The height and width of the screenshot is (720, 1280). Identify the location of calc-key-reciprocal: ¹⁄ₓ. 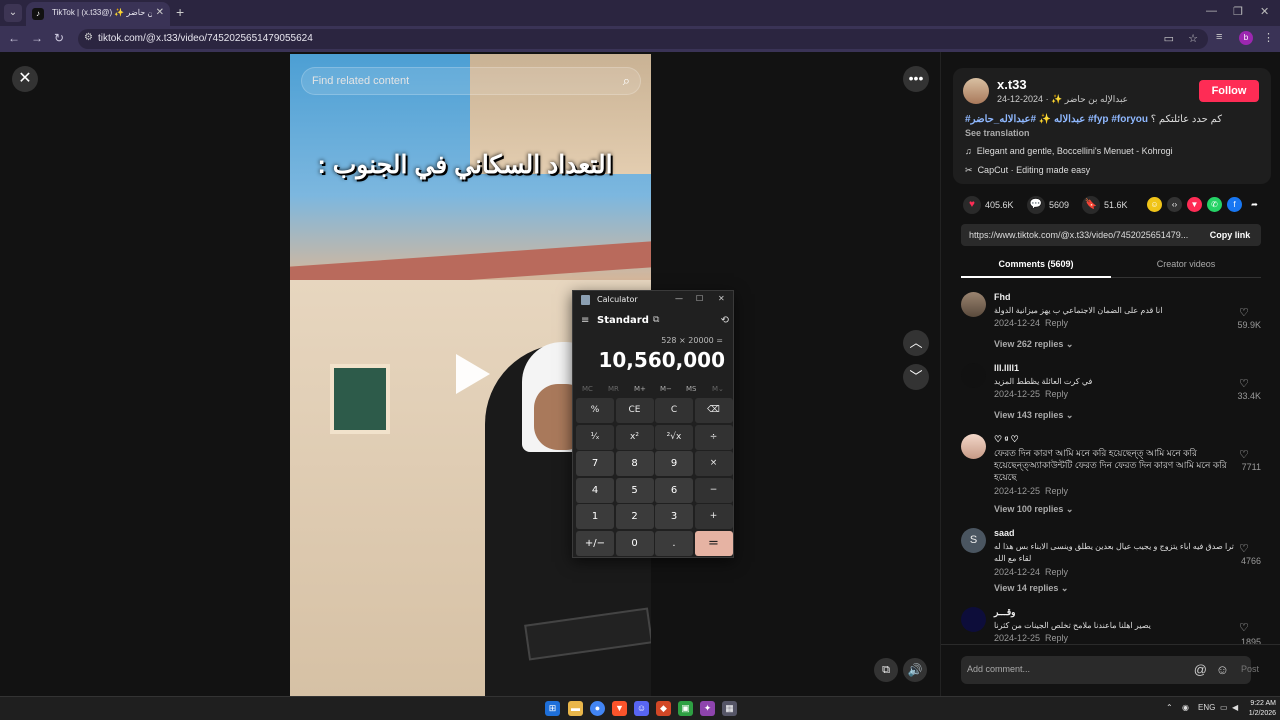
(595, 437).